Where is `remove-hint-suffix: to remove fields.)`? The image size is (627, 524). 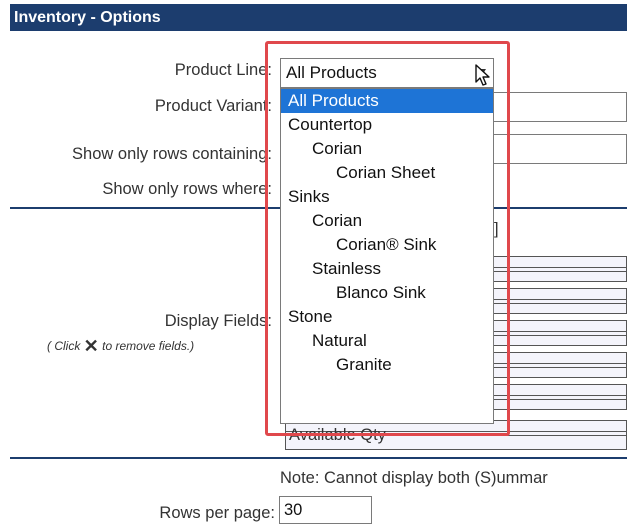
remove-hint-suffix: to remove fields.) is located at coordinates (148, 346).